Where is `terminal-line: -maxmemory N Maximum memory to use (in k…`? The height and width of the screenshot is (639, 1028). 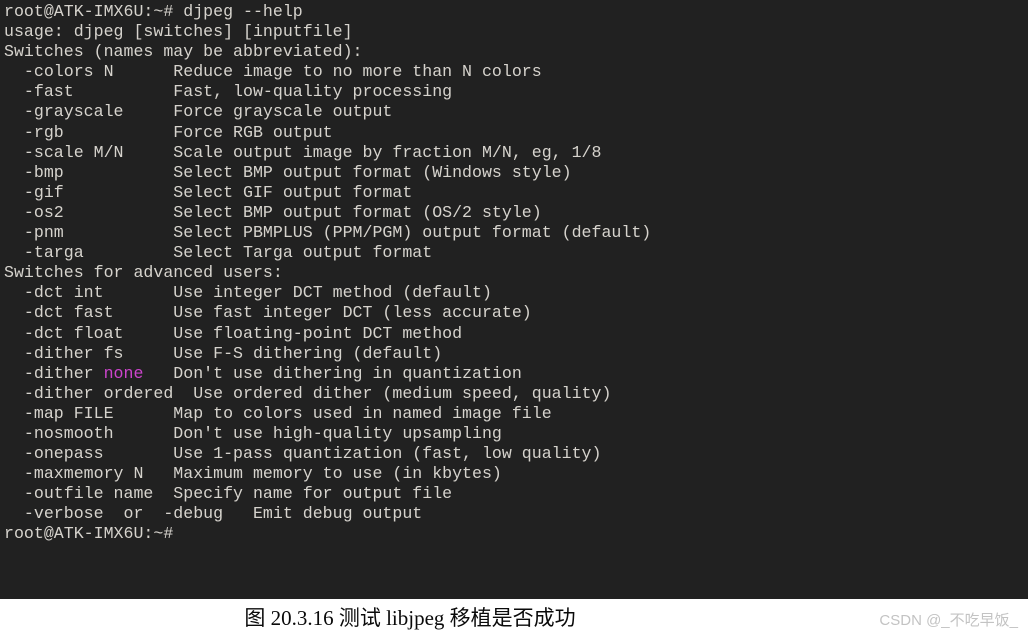 terminal-line: -maxmemory N Maximum memory to use (in k… is located at coordinates (253, 474).